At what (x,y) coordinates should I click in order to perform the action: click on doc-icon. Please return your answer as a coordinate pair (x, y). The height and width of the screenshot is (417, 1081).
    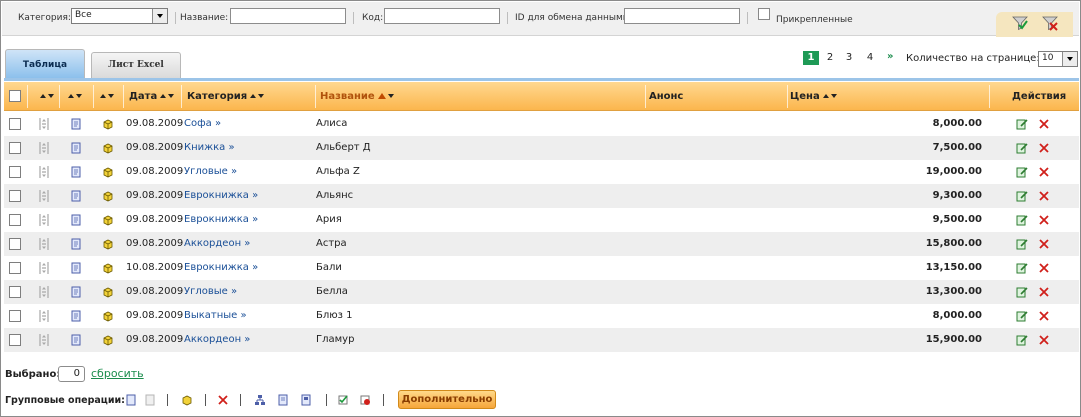
    Looking at the image, I should click on (131, 401).